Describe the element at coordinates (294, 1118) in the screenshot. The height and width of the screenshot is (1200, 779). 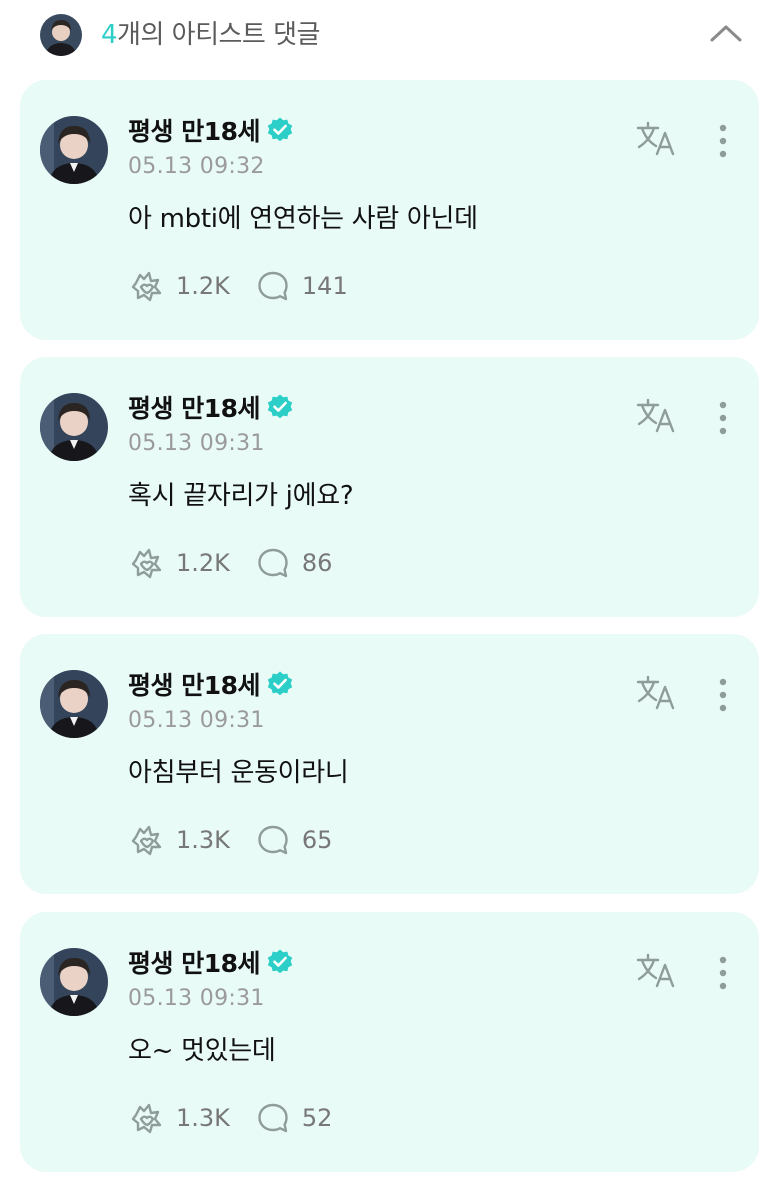
I see `reply-button: 52` at that location.